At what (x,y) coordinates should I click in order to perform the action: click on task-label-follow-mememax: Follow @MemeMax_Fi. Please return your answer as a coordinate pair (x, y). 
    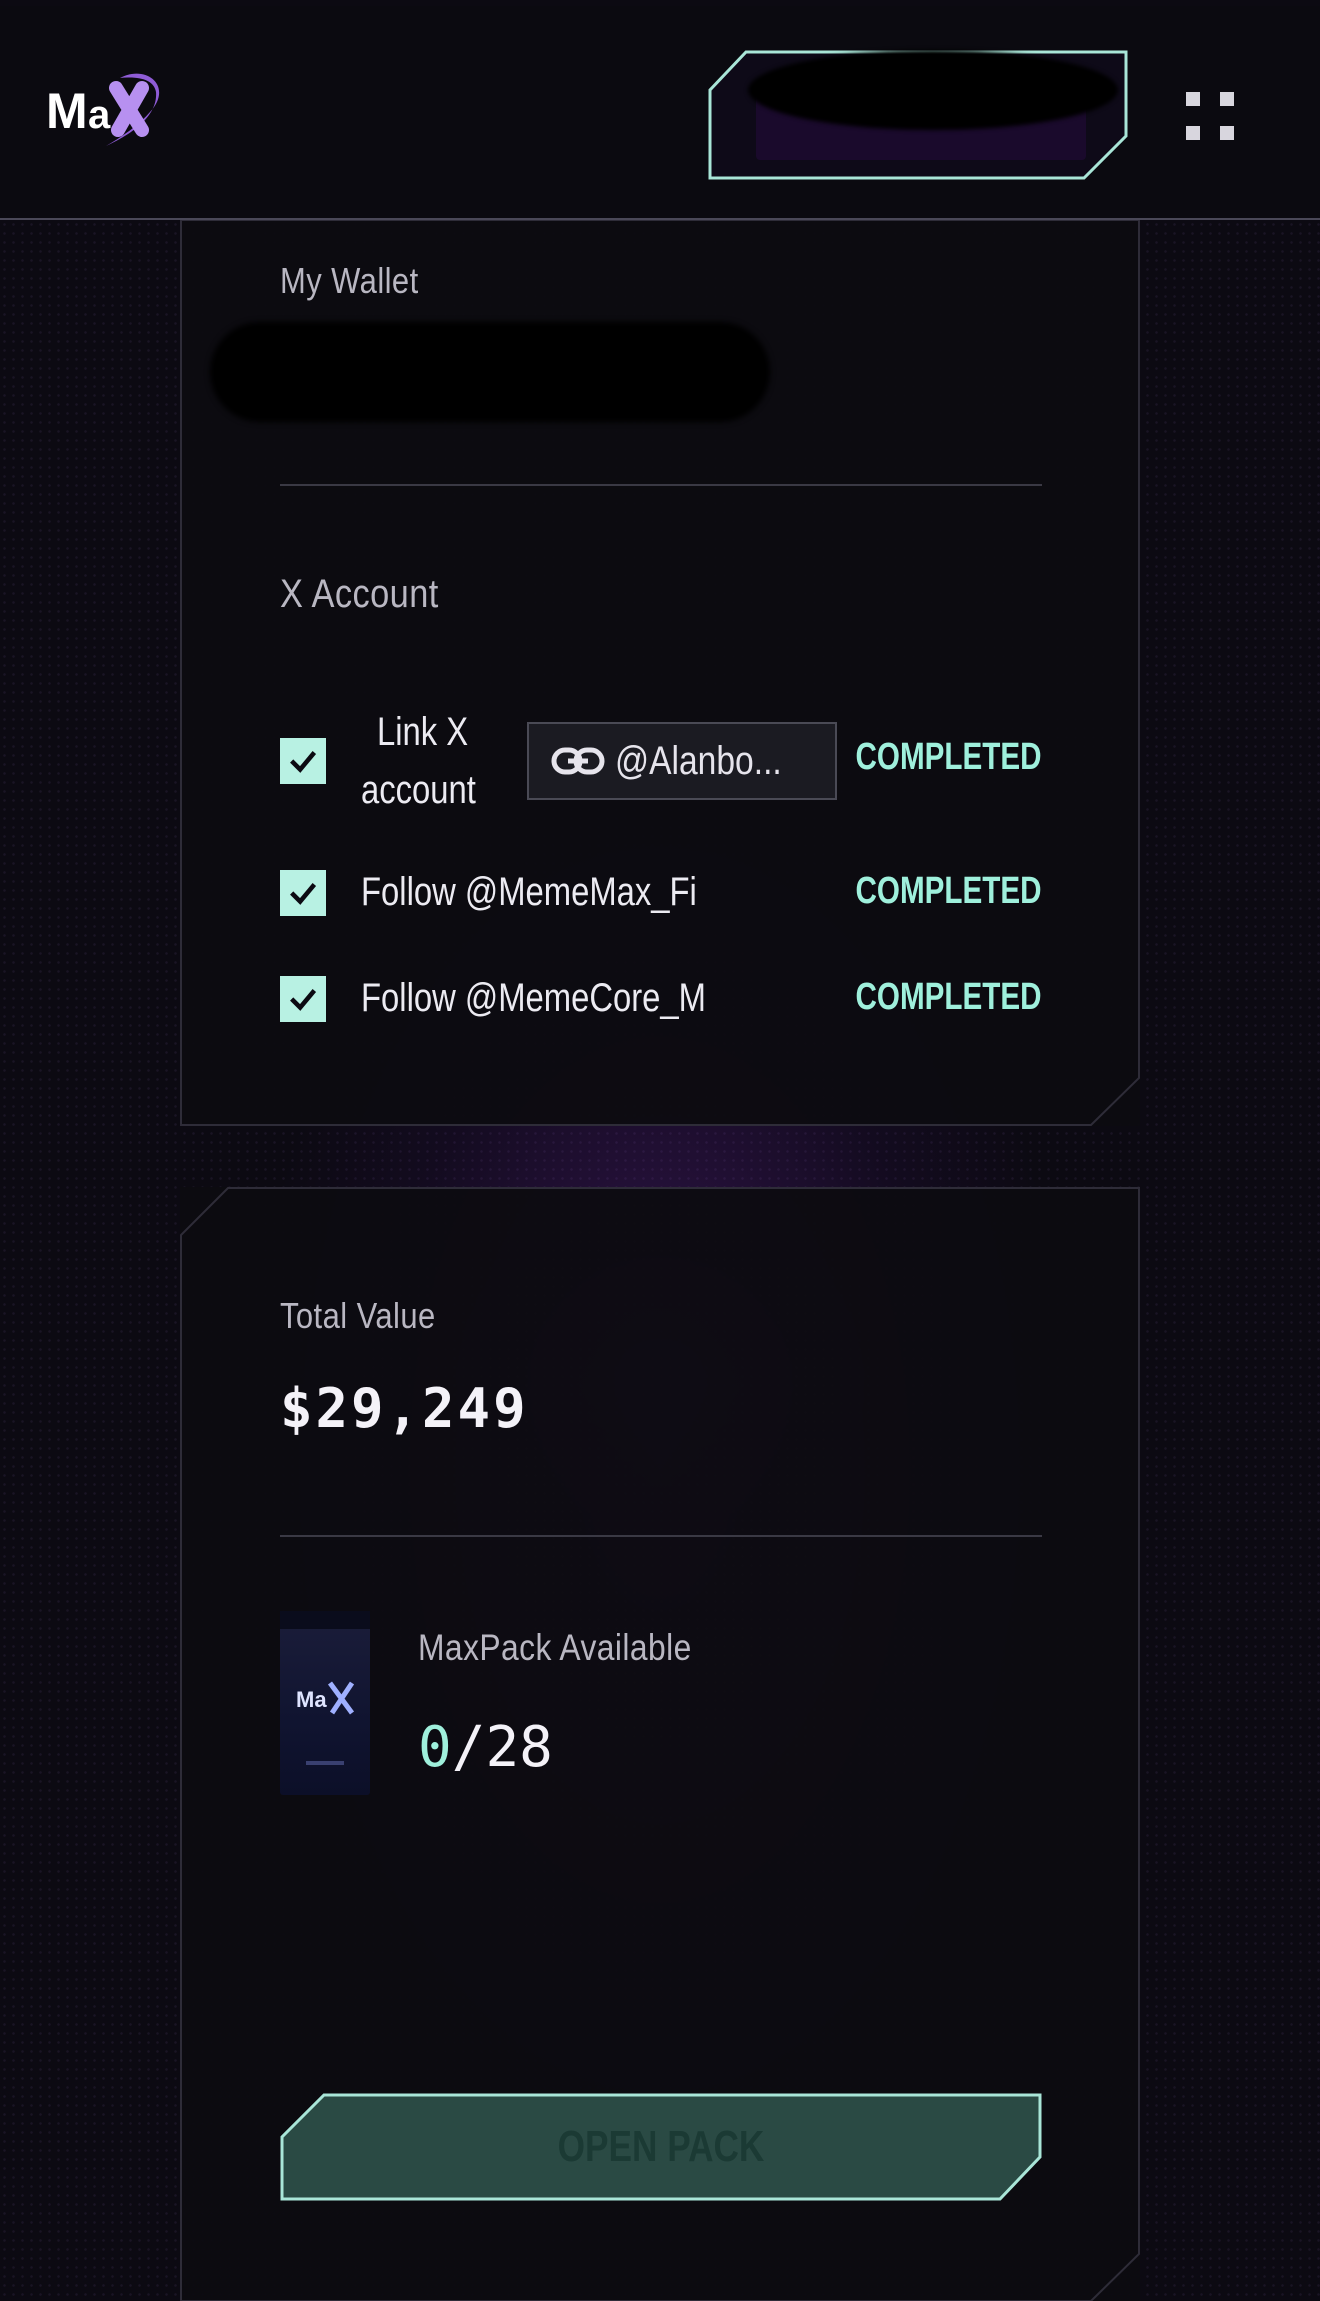
    Looking at the image, I should click on (529, 892).